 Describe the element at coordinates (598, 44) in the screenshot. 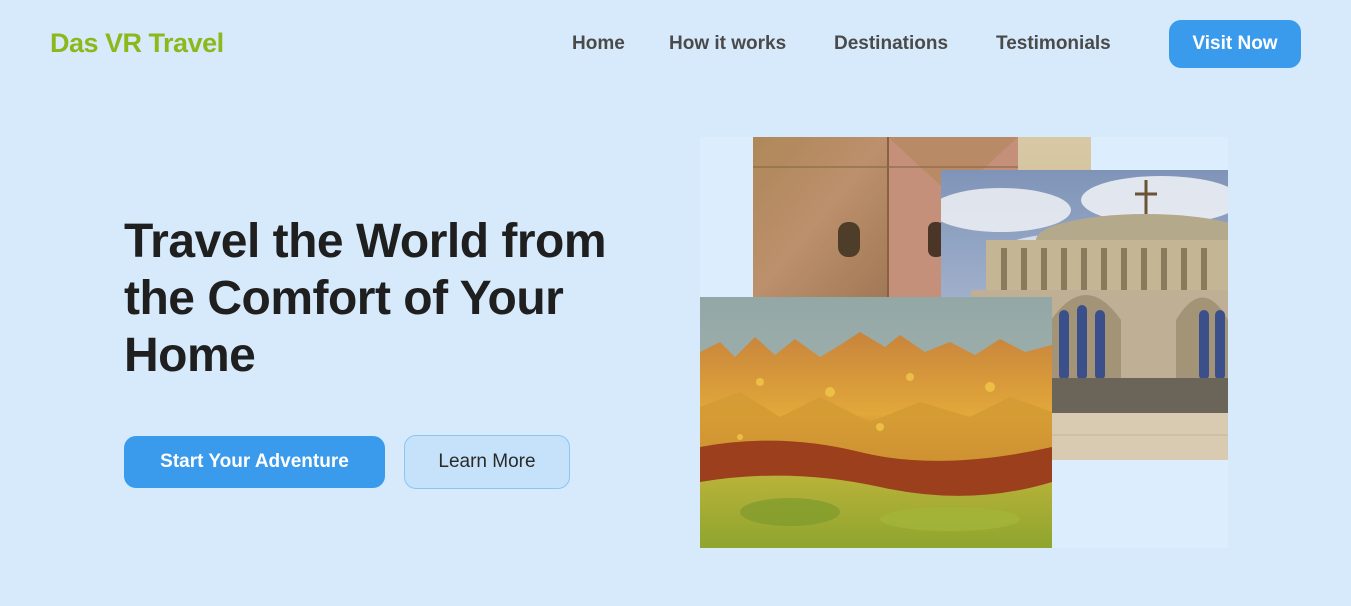

I see `nav-link-home: Home` at that location.